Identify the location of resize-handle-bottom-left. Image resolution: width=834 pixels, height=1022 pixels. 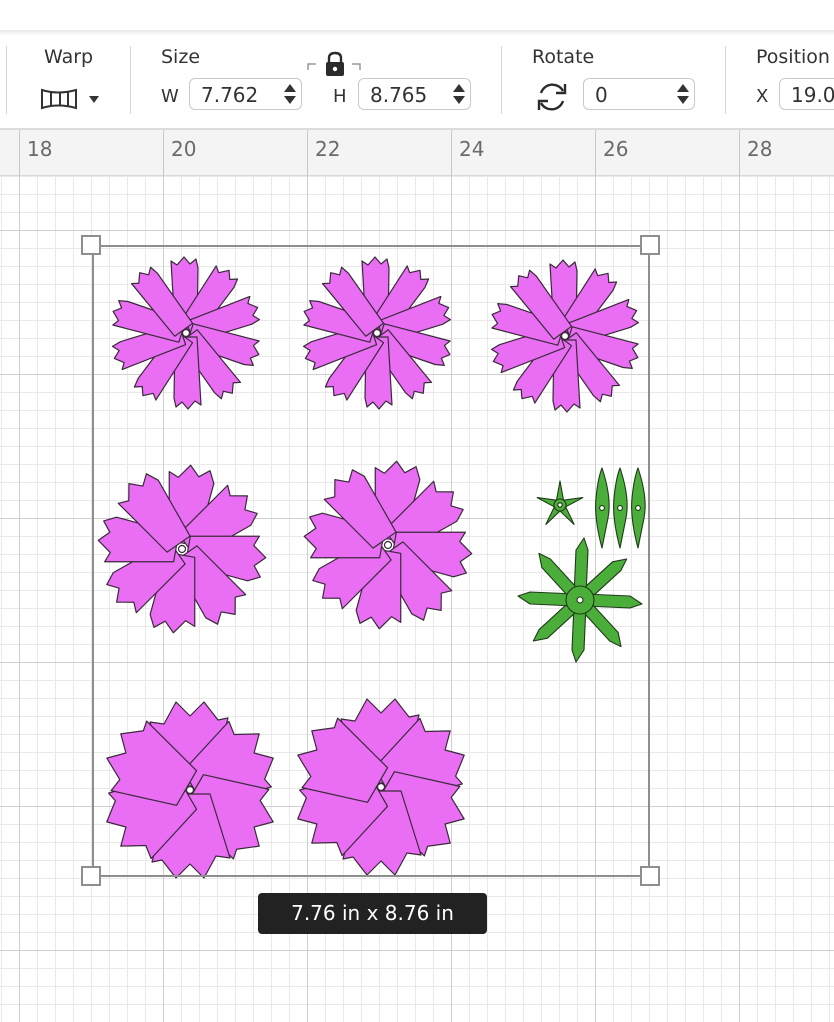
(91, 876).